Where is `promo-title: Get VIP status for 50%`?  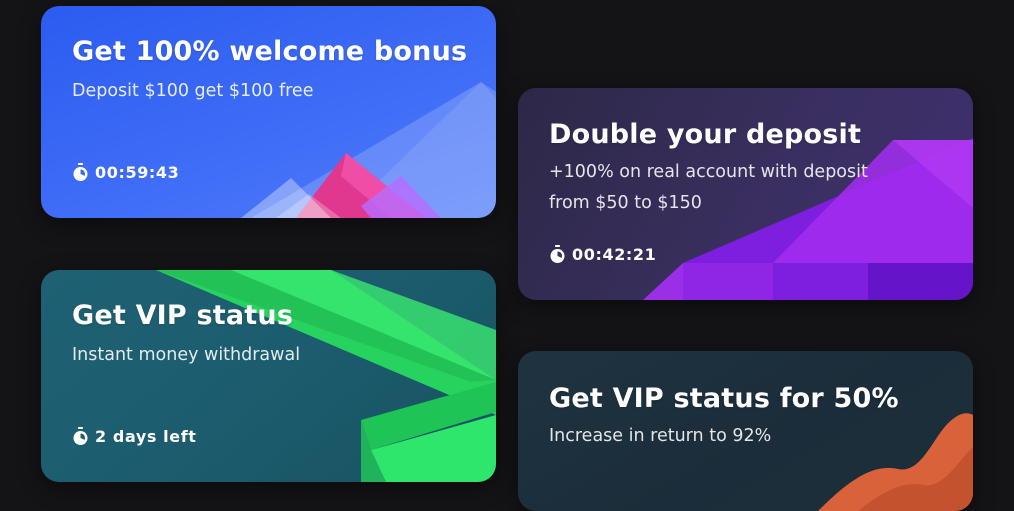 promo-title: Get VIP status for 50% is located at coordinates (724, 398).